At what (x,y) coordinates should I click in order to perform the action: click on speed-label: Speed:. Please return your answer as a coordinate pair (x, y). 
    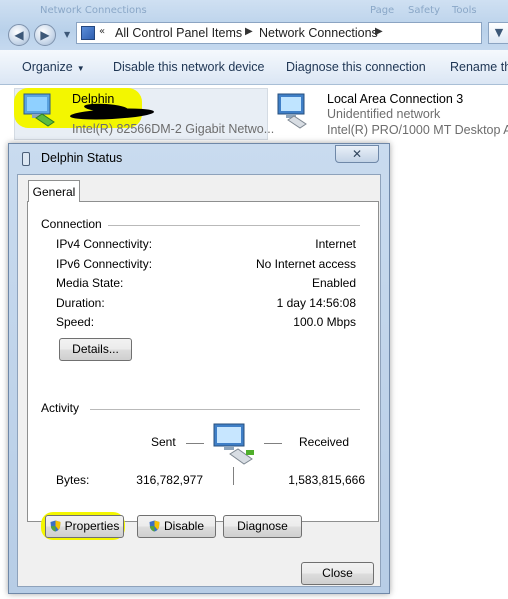
    Looking at the image, I should click on (75, 322).